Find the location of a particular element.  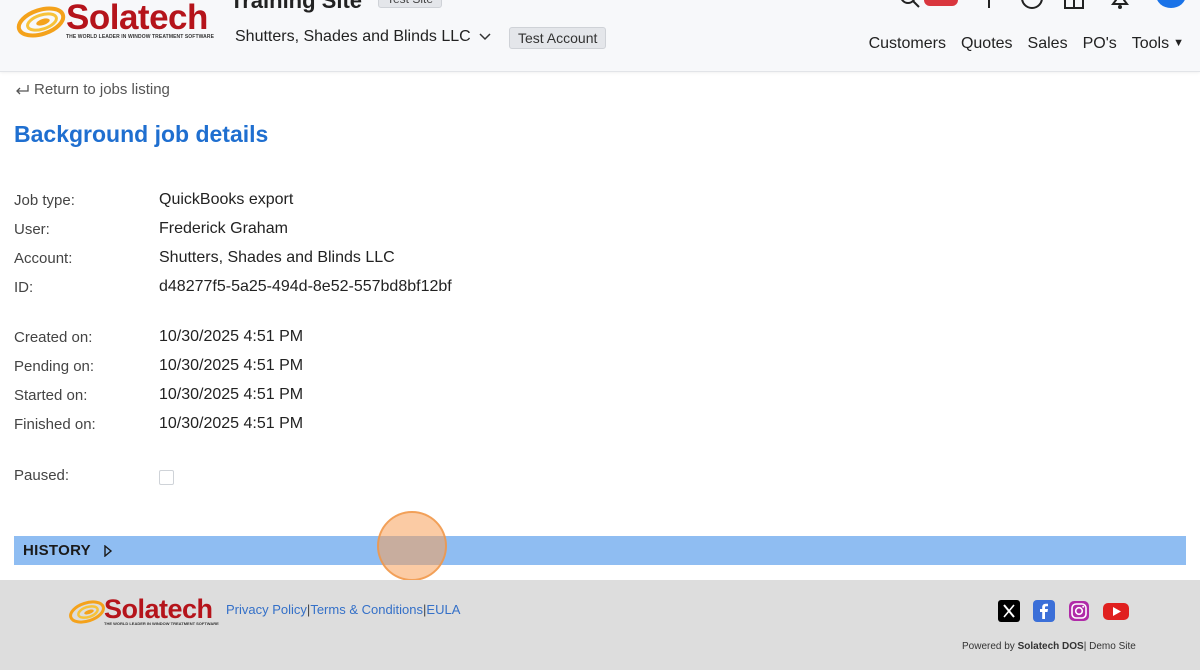

nav-tools: Tools ▼ is located at coordinates (1158, 44).